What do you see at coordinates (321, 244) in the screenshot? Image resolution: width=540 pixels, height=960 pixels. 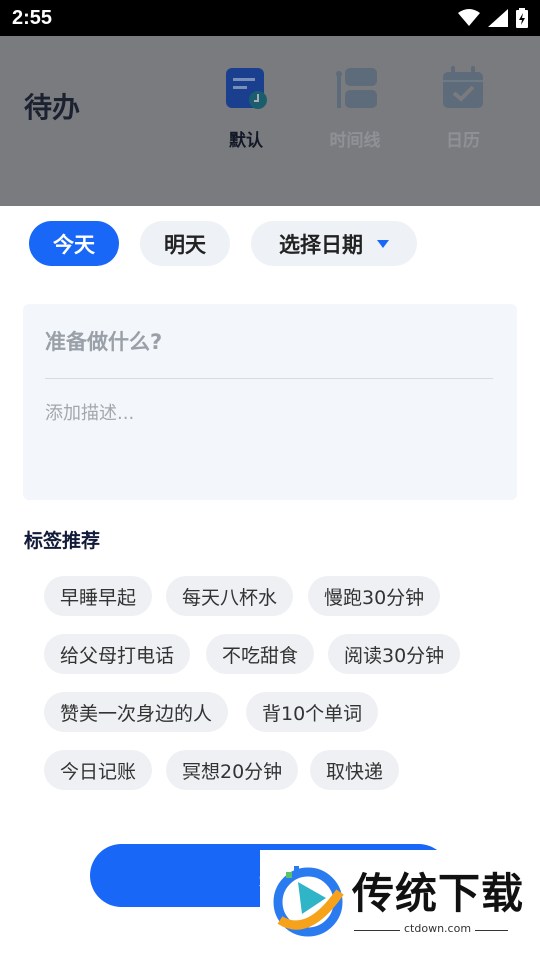 I see `pick-date-label: 选择日期` at bounding box center [321, 244].